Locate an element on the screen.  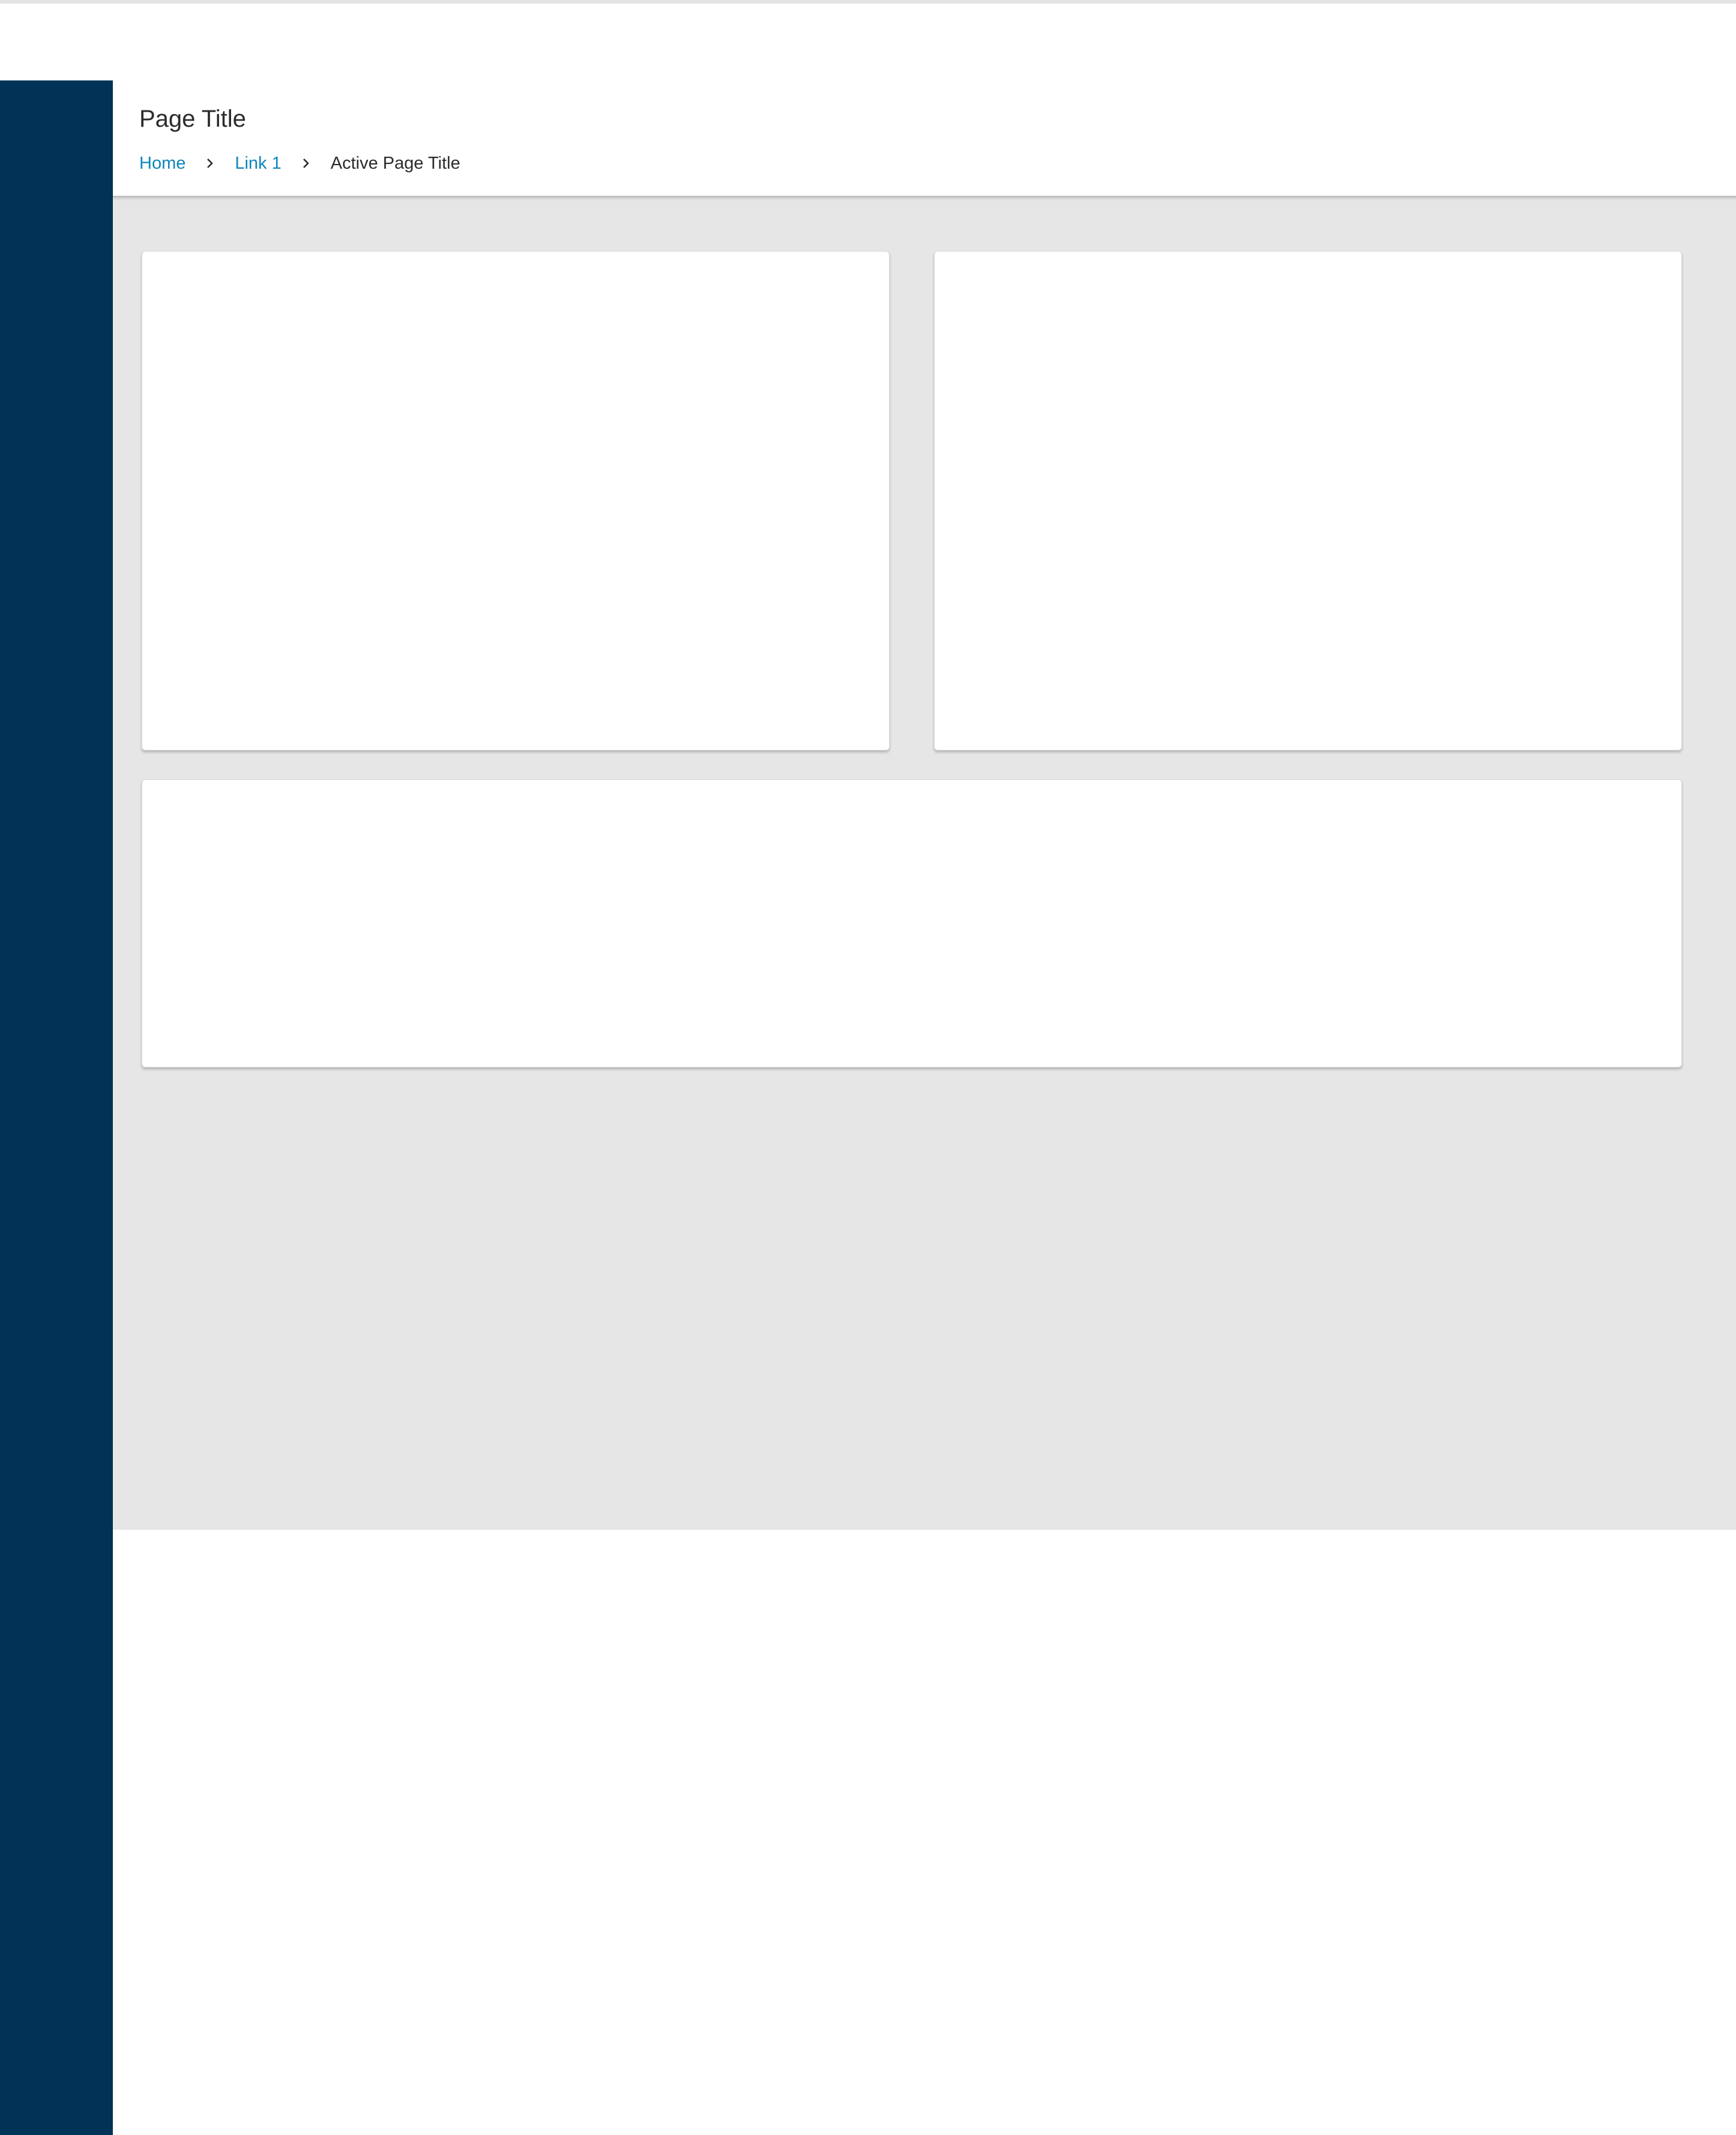
breadcrumb-home-link: Home is located at coordinates (162, 164).